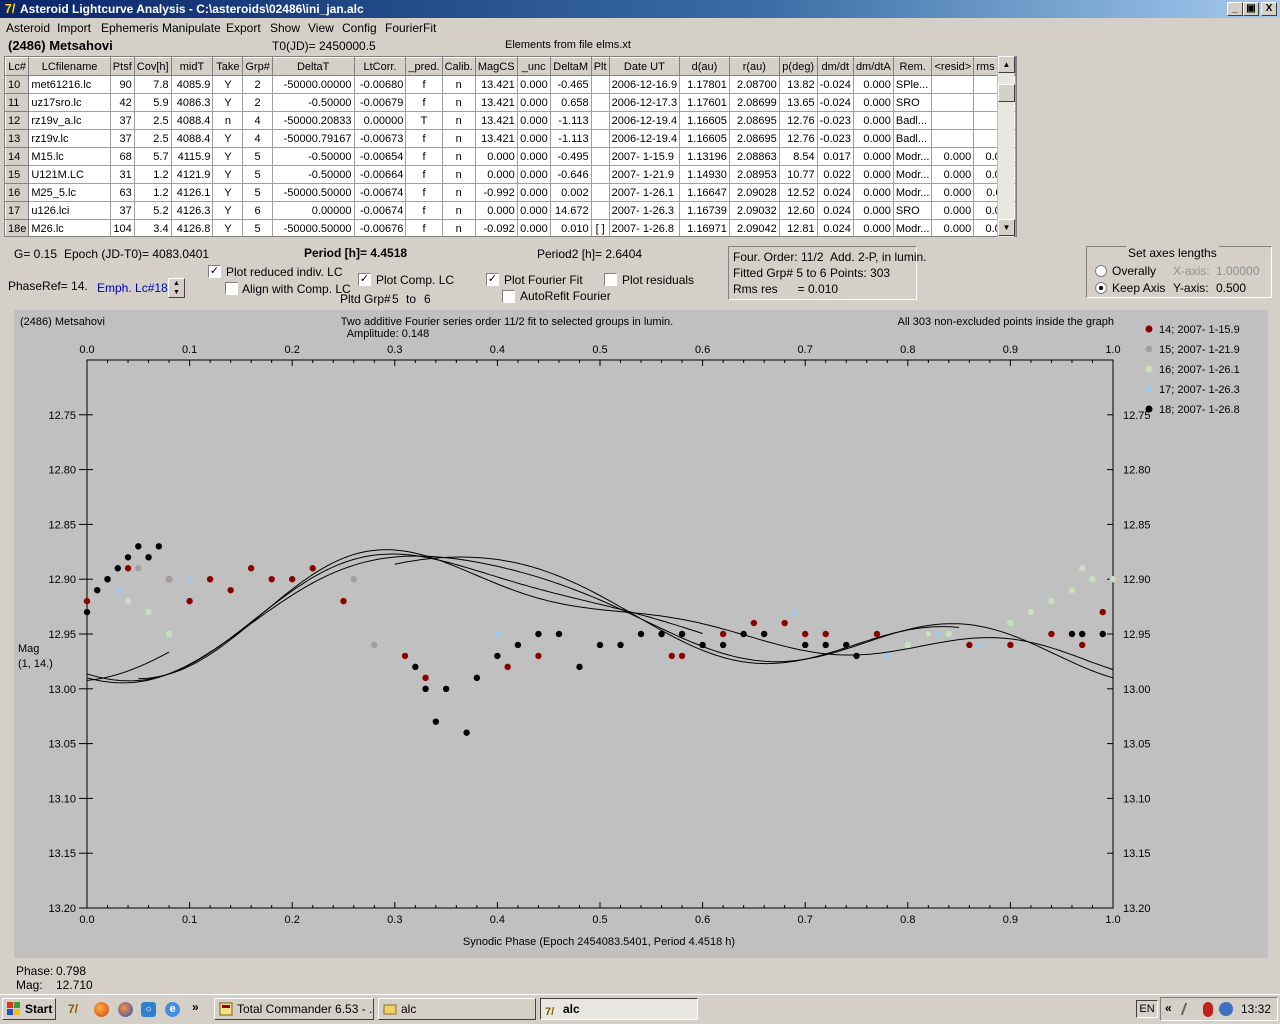 The width and height of the screenshot is (1280, 1024). What do you see at coordinates (1208, 1009) in the screenshot?
I see `tray-bluetooth-icon` at bounding box center [1208, 1009].